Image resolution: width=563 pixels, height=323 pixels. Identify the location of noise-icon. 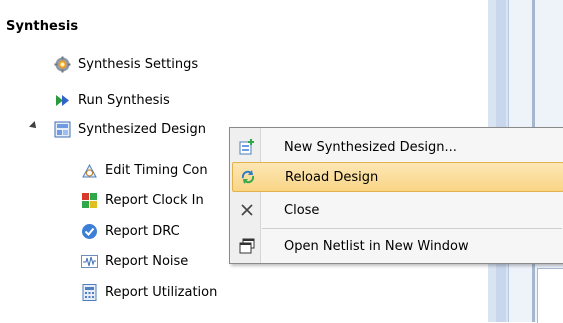
(89, 261).